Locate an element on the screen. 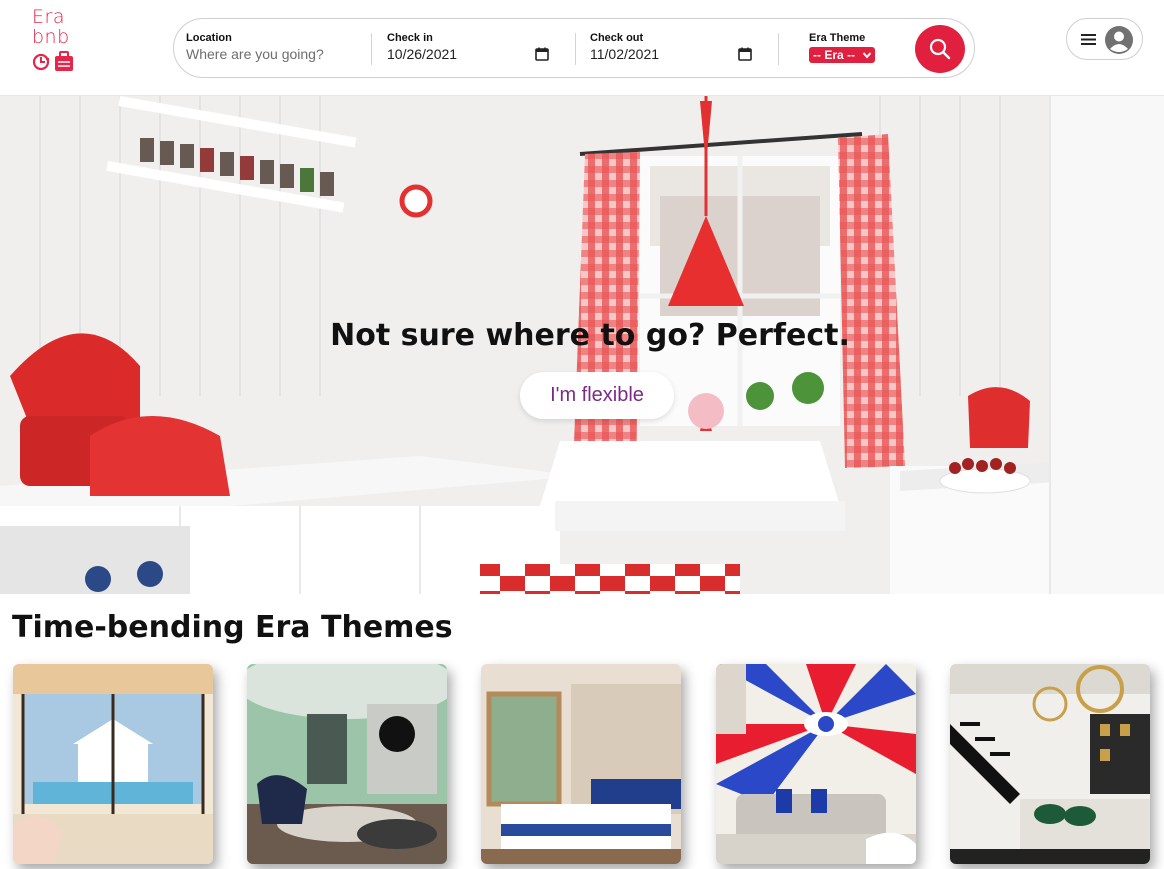 The image size is (1164, 869). theme-image-industrial-loft is located at coordinates (1050, 764).